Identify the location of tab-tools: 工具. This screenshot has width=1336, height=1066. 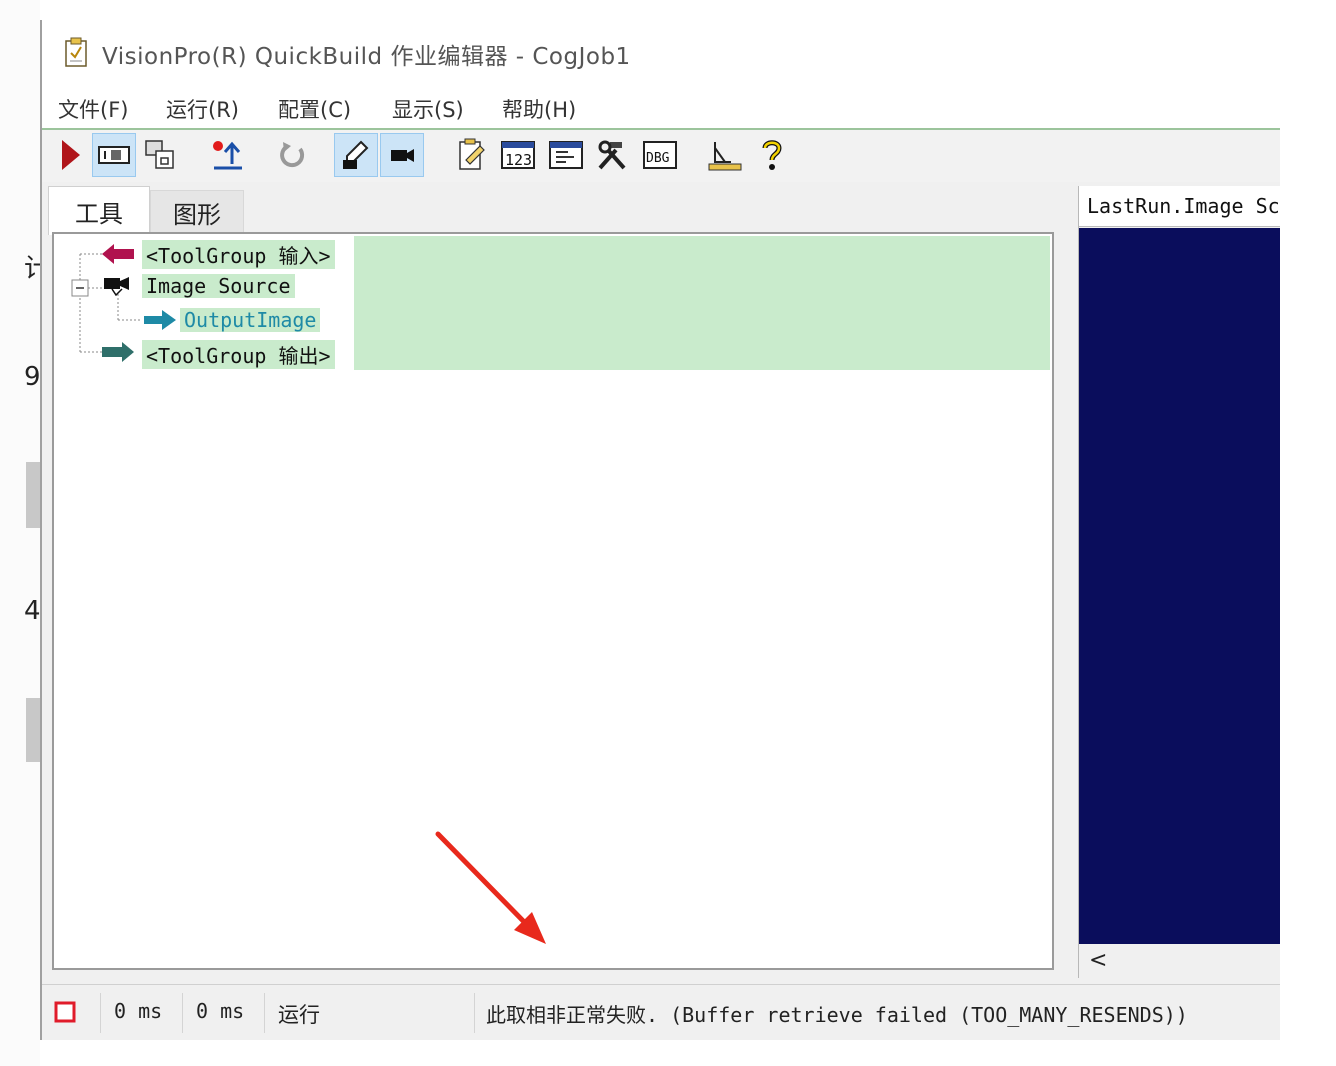
(99, 210).